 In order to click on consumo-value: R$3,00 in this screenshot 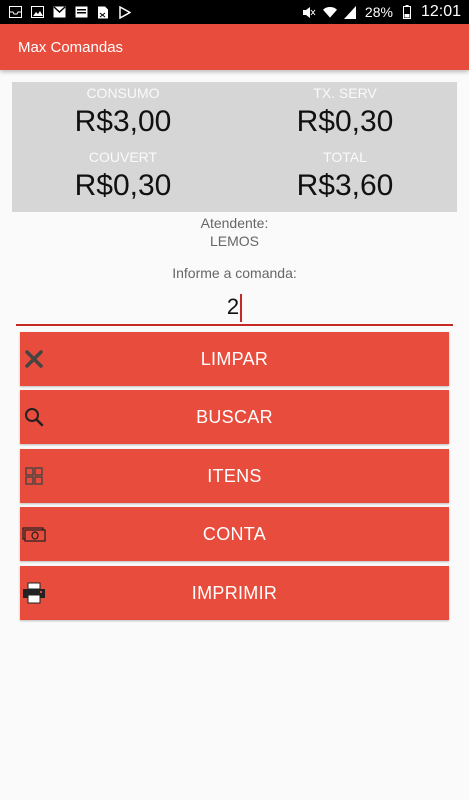, I will do `click(123, 121)`.